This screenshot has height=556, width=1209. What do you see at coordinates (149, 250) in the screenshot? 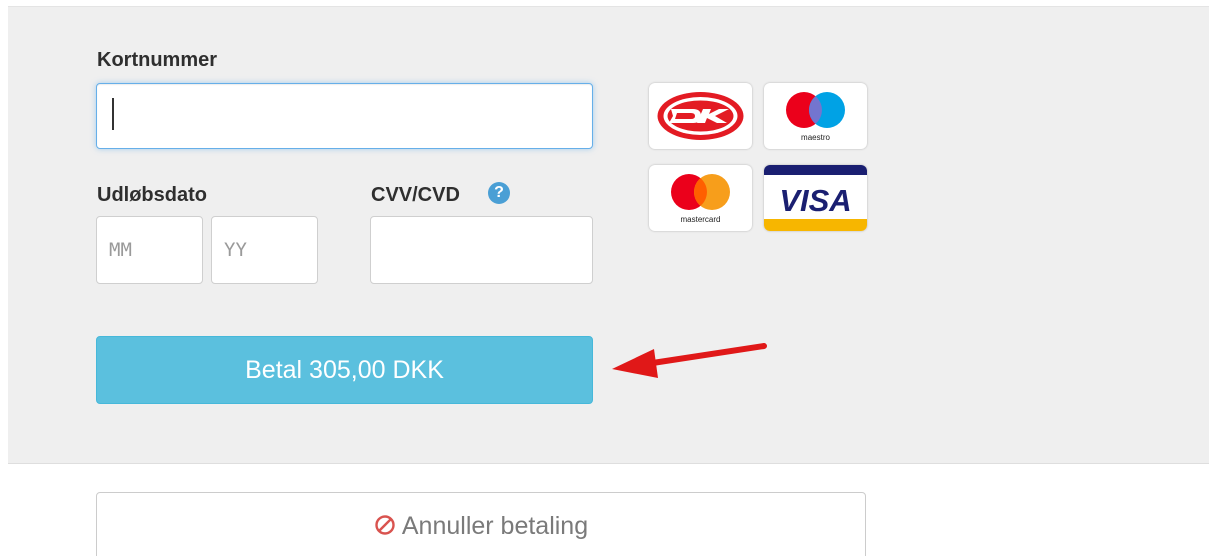
I see `expiry-month-input` at bounding box center [149, 250].